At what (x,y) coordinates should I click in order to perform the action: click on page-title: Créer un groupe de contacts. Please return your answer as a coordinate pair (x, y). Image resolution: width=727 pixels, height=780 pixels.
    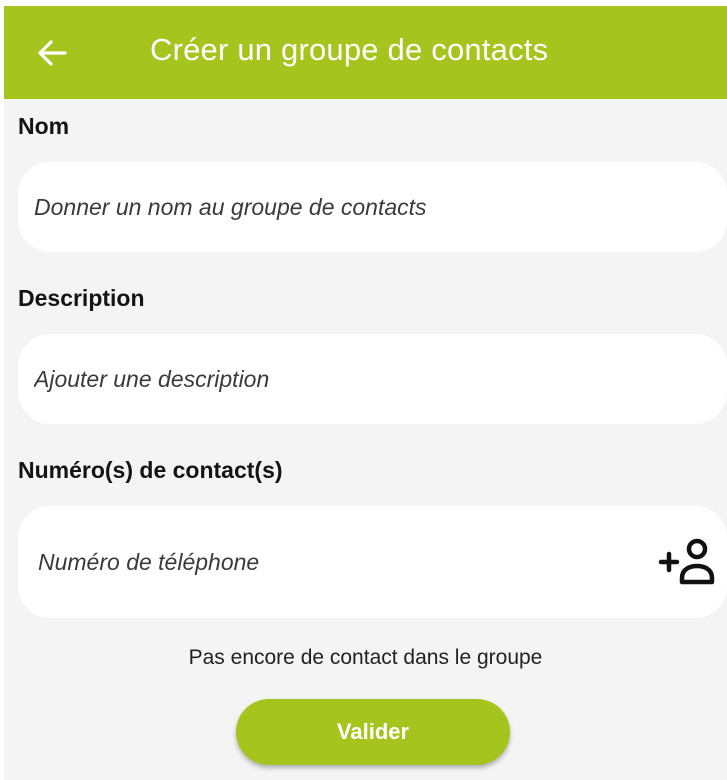
    Looking at the image, I should click on (349, 49).